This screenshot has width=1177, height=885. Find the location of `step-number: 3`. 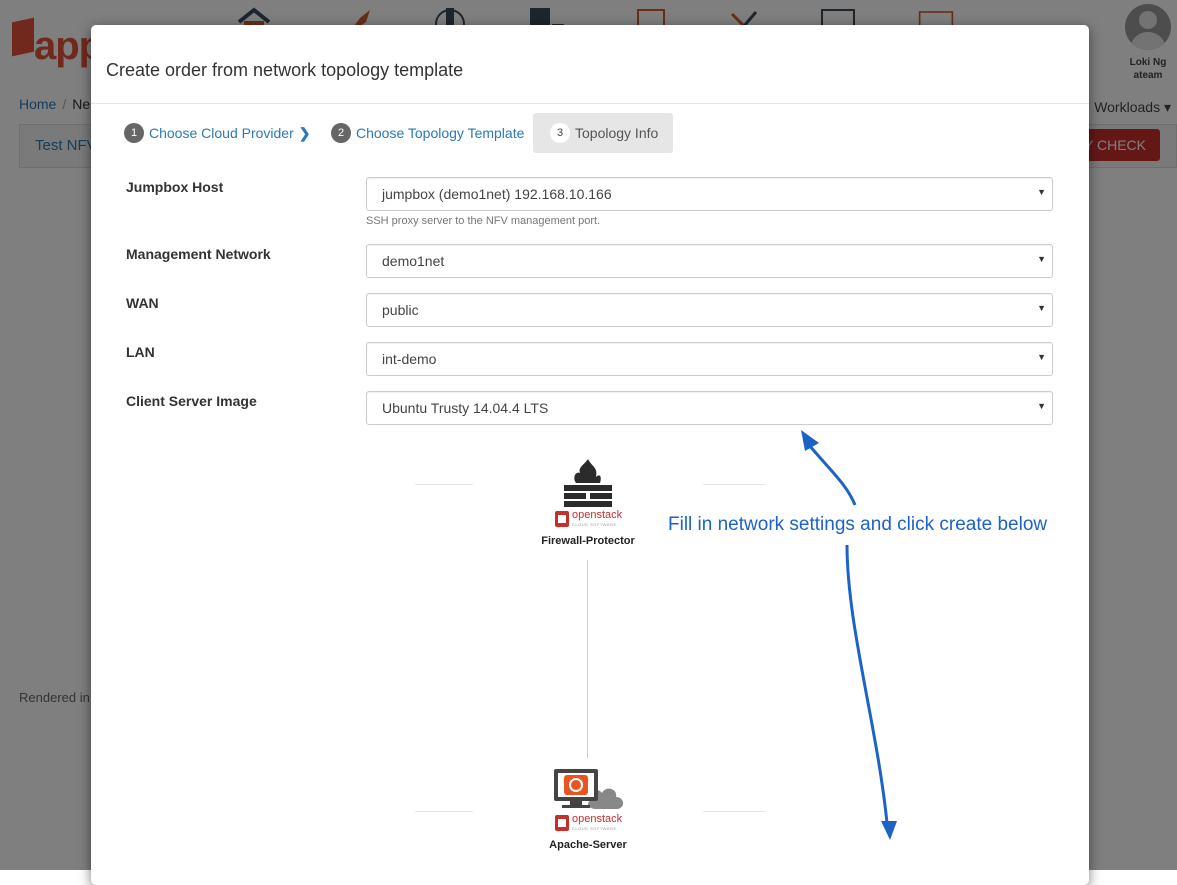

step-number: 3 is located at coordinates (560, 133).